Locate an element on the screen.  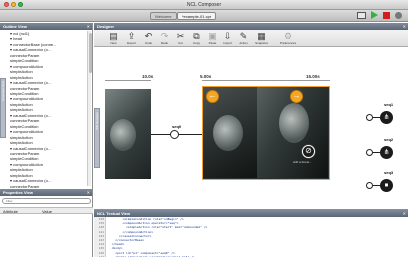
import-icon: ⇩ is located at coordinates (227, 36).